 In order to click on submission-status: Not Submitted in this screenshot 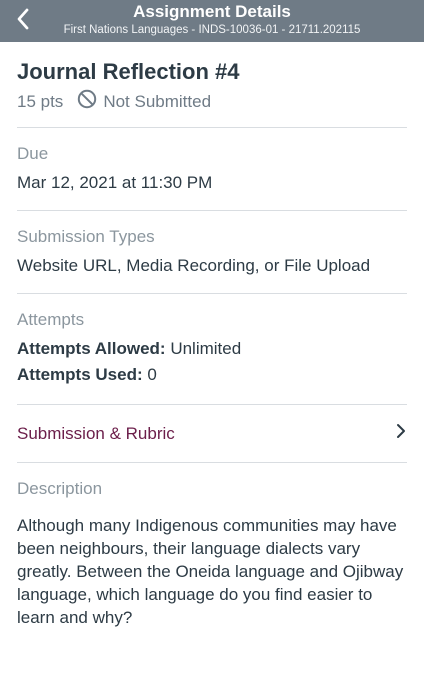, I will do `click(144, 102)`.